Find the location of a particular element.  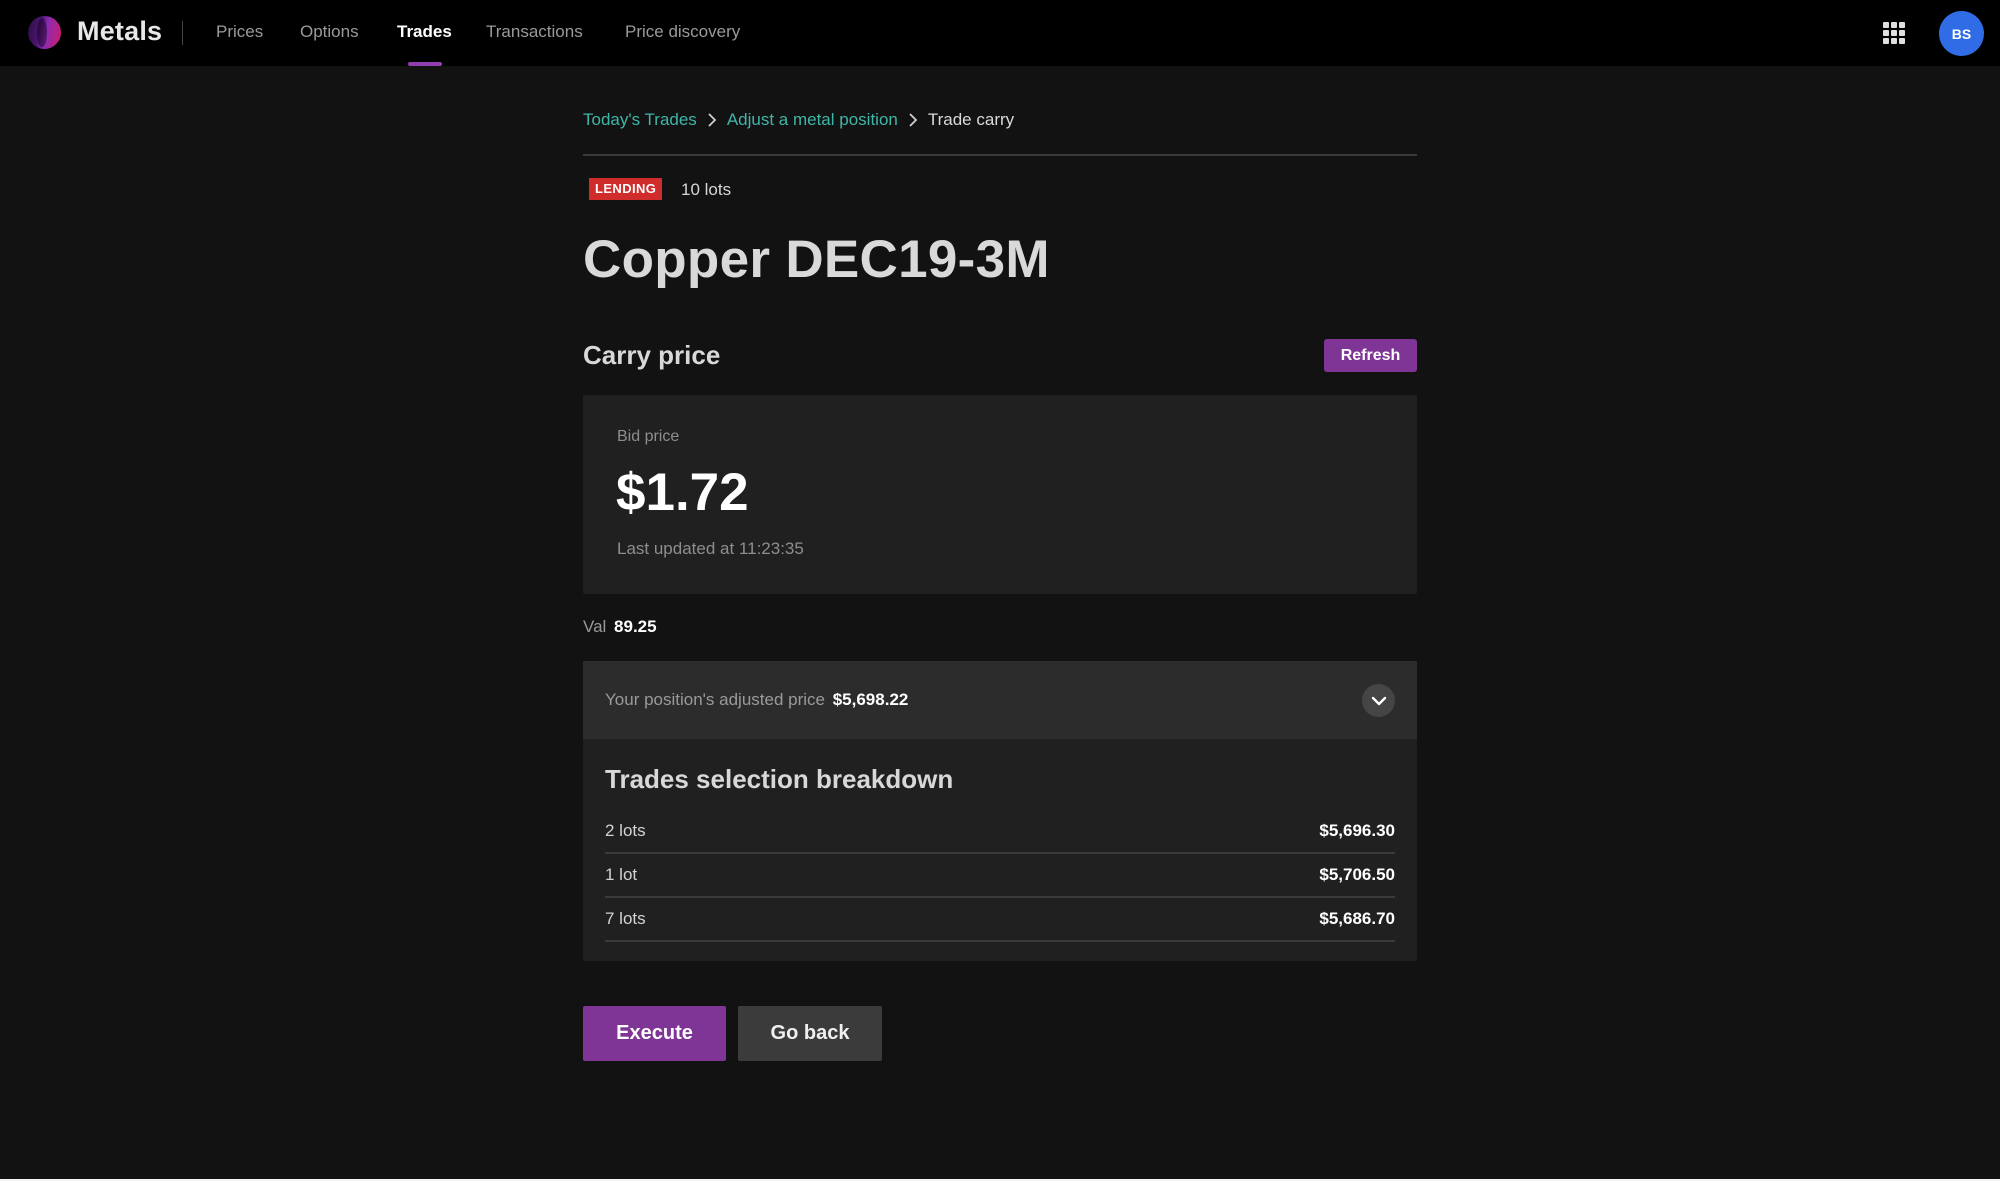

adjusted-price-text: Your position's adjusted price $5,698.22 is located at coordinates (756, 700).